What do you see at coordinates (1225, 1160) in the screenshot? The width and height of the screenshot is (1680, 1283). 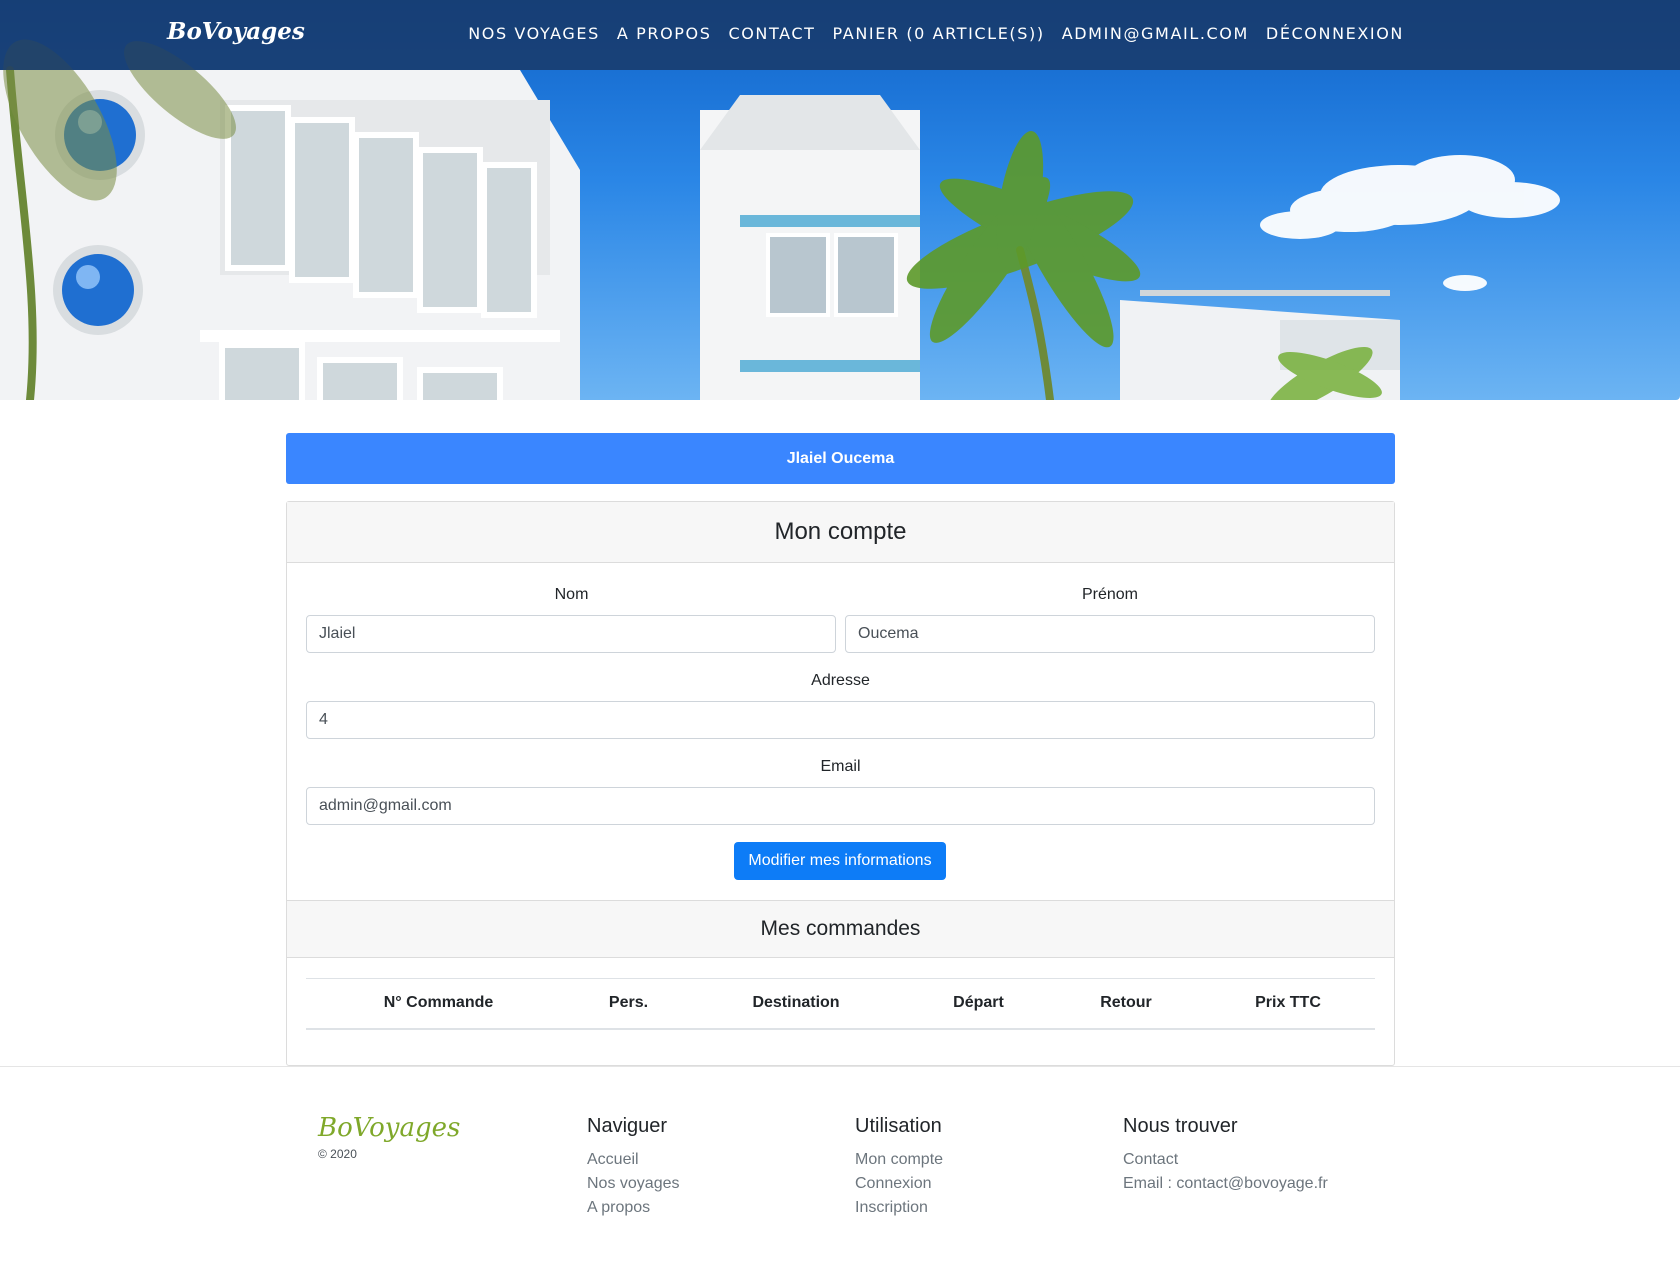 I see `footer-link-contact: Contact` at bounding box center [1225, 1160].